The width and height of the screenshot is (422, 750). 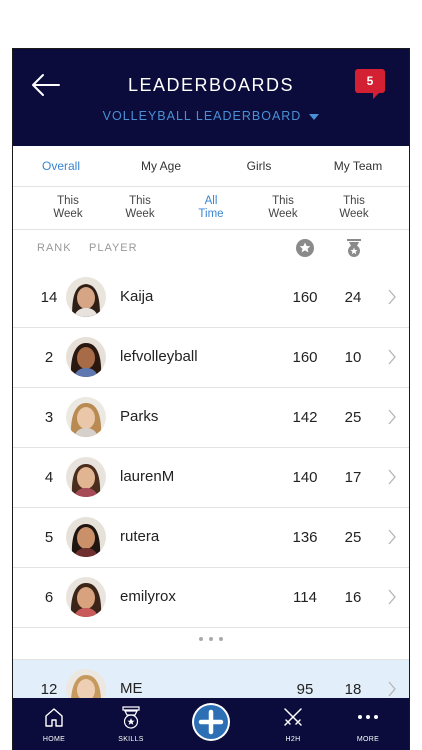 What do you see at coordinates (353, 297) in the screenshot?
I see `badges-value: 24` at bounding box center [353, 297].